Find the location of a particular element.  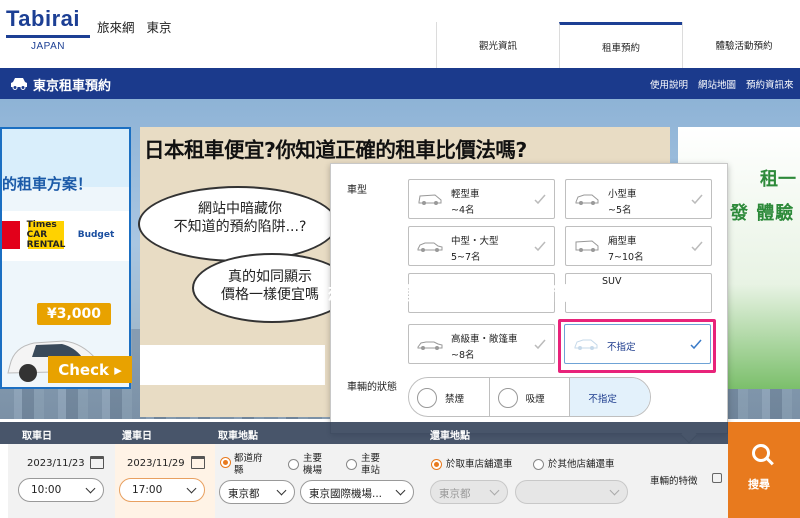

state-any: 不指定 is located at coordinates (610, 397).